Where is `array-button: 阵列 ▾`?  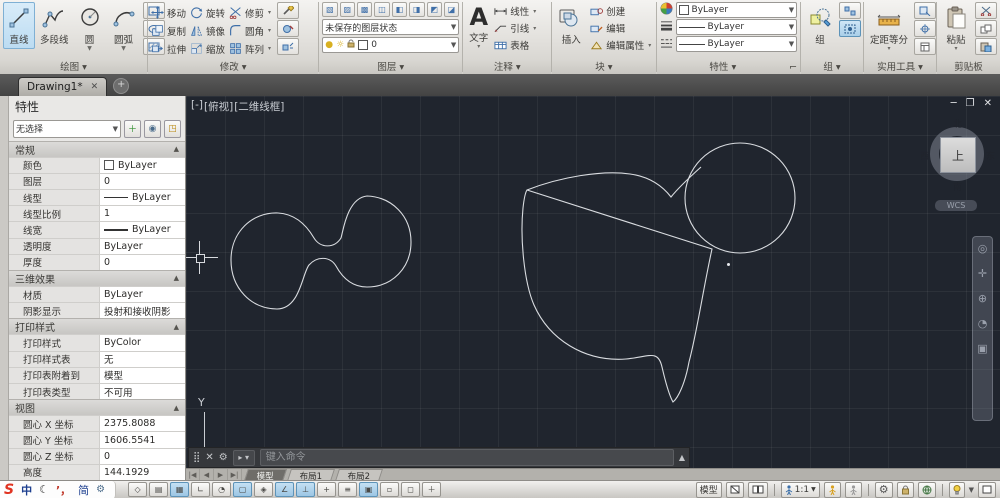
array-button: 阵列 ▾ is located at coordinates (250, 48).